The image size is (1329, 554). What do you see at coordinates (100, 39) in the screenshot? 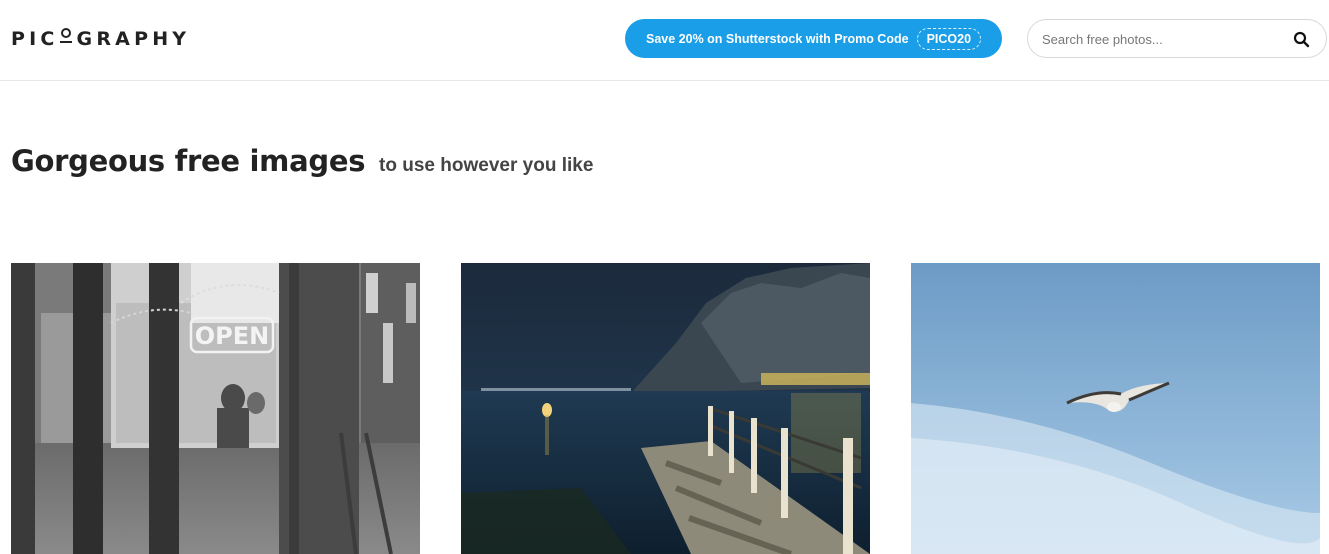
I see `site-logo: PIC GRAPHY` at bounding box center [100, 39].